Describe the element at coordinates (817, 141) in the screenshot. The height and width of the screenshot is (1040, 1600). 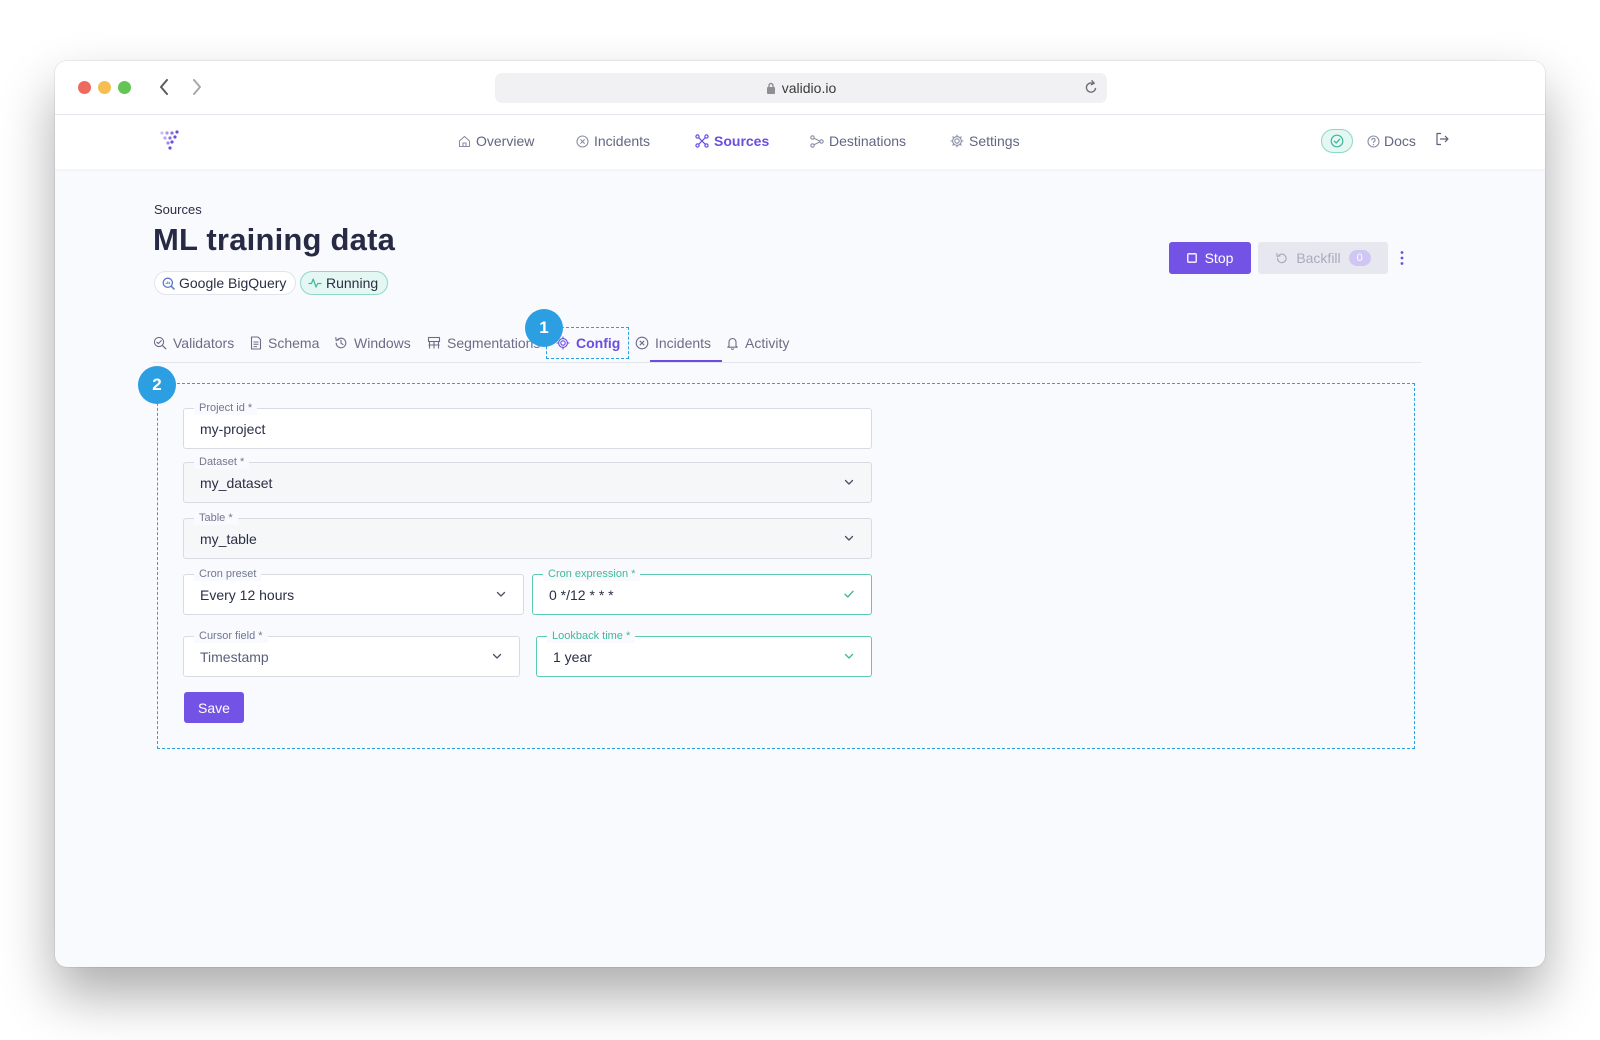
I see `destinations-icon` at that location.